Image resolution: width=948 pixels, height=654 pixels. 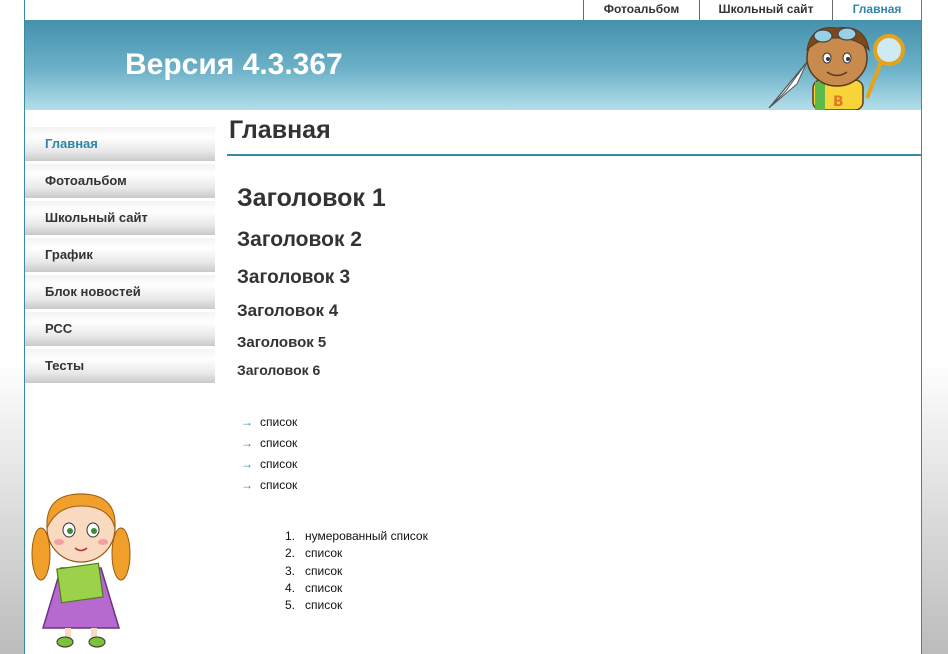 What do you see at coordinates (120, 292) in the screenshot?
I see `sidebar-item-news: Блок новостей` at bounding box center [120, 292].